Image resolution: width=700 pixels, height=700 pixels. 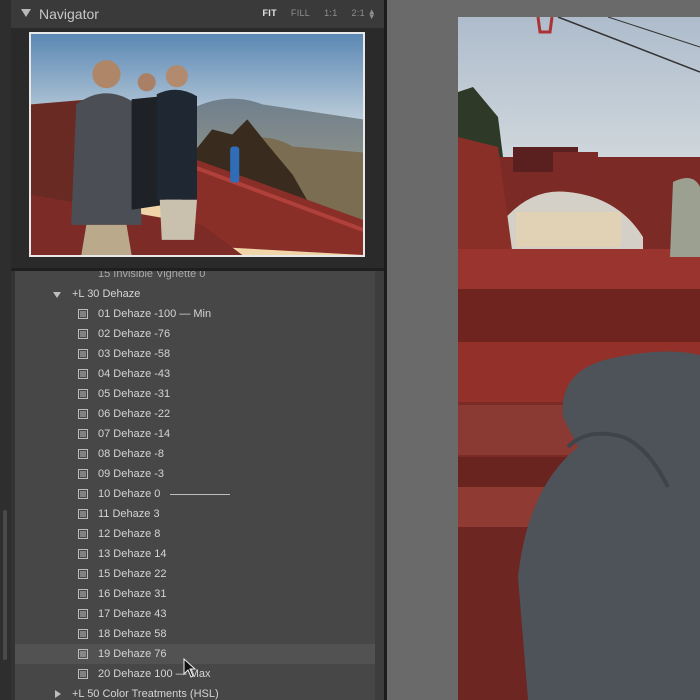 I want to click on preset-folder-color-treatments: +L 50 Color Treatments (HSL), so click(x=195, y=692).